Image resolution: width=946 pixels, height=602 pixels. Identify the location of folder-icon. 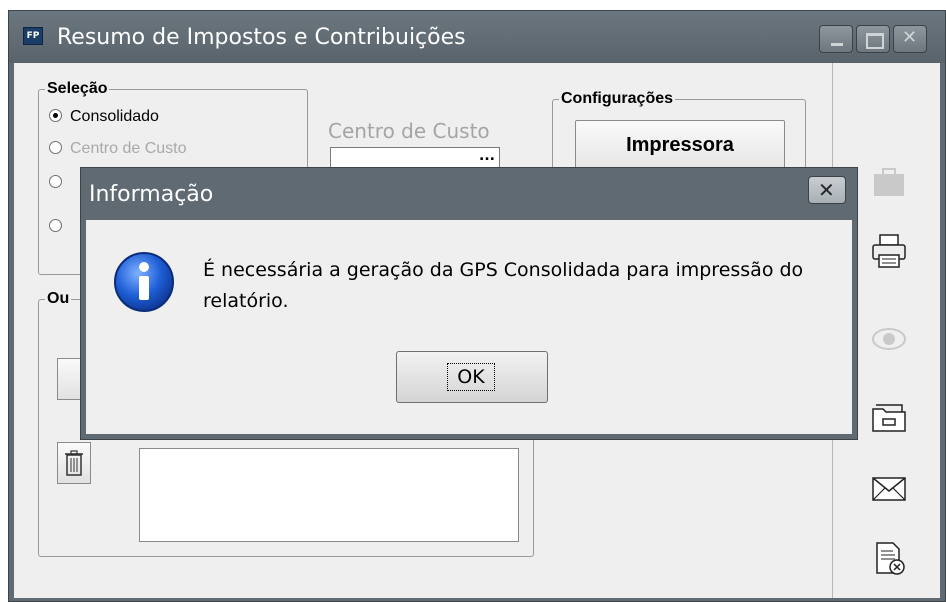
(889, 417).